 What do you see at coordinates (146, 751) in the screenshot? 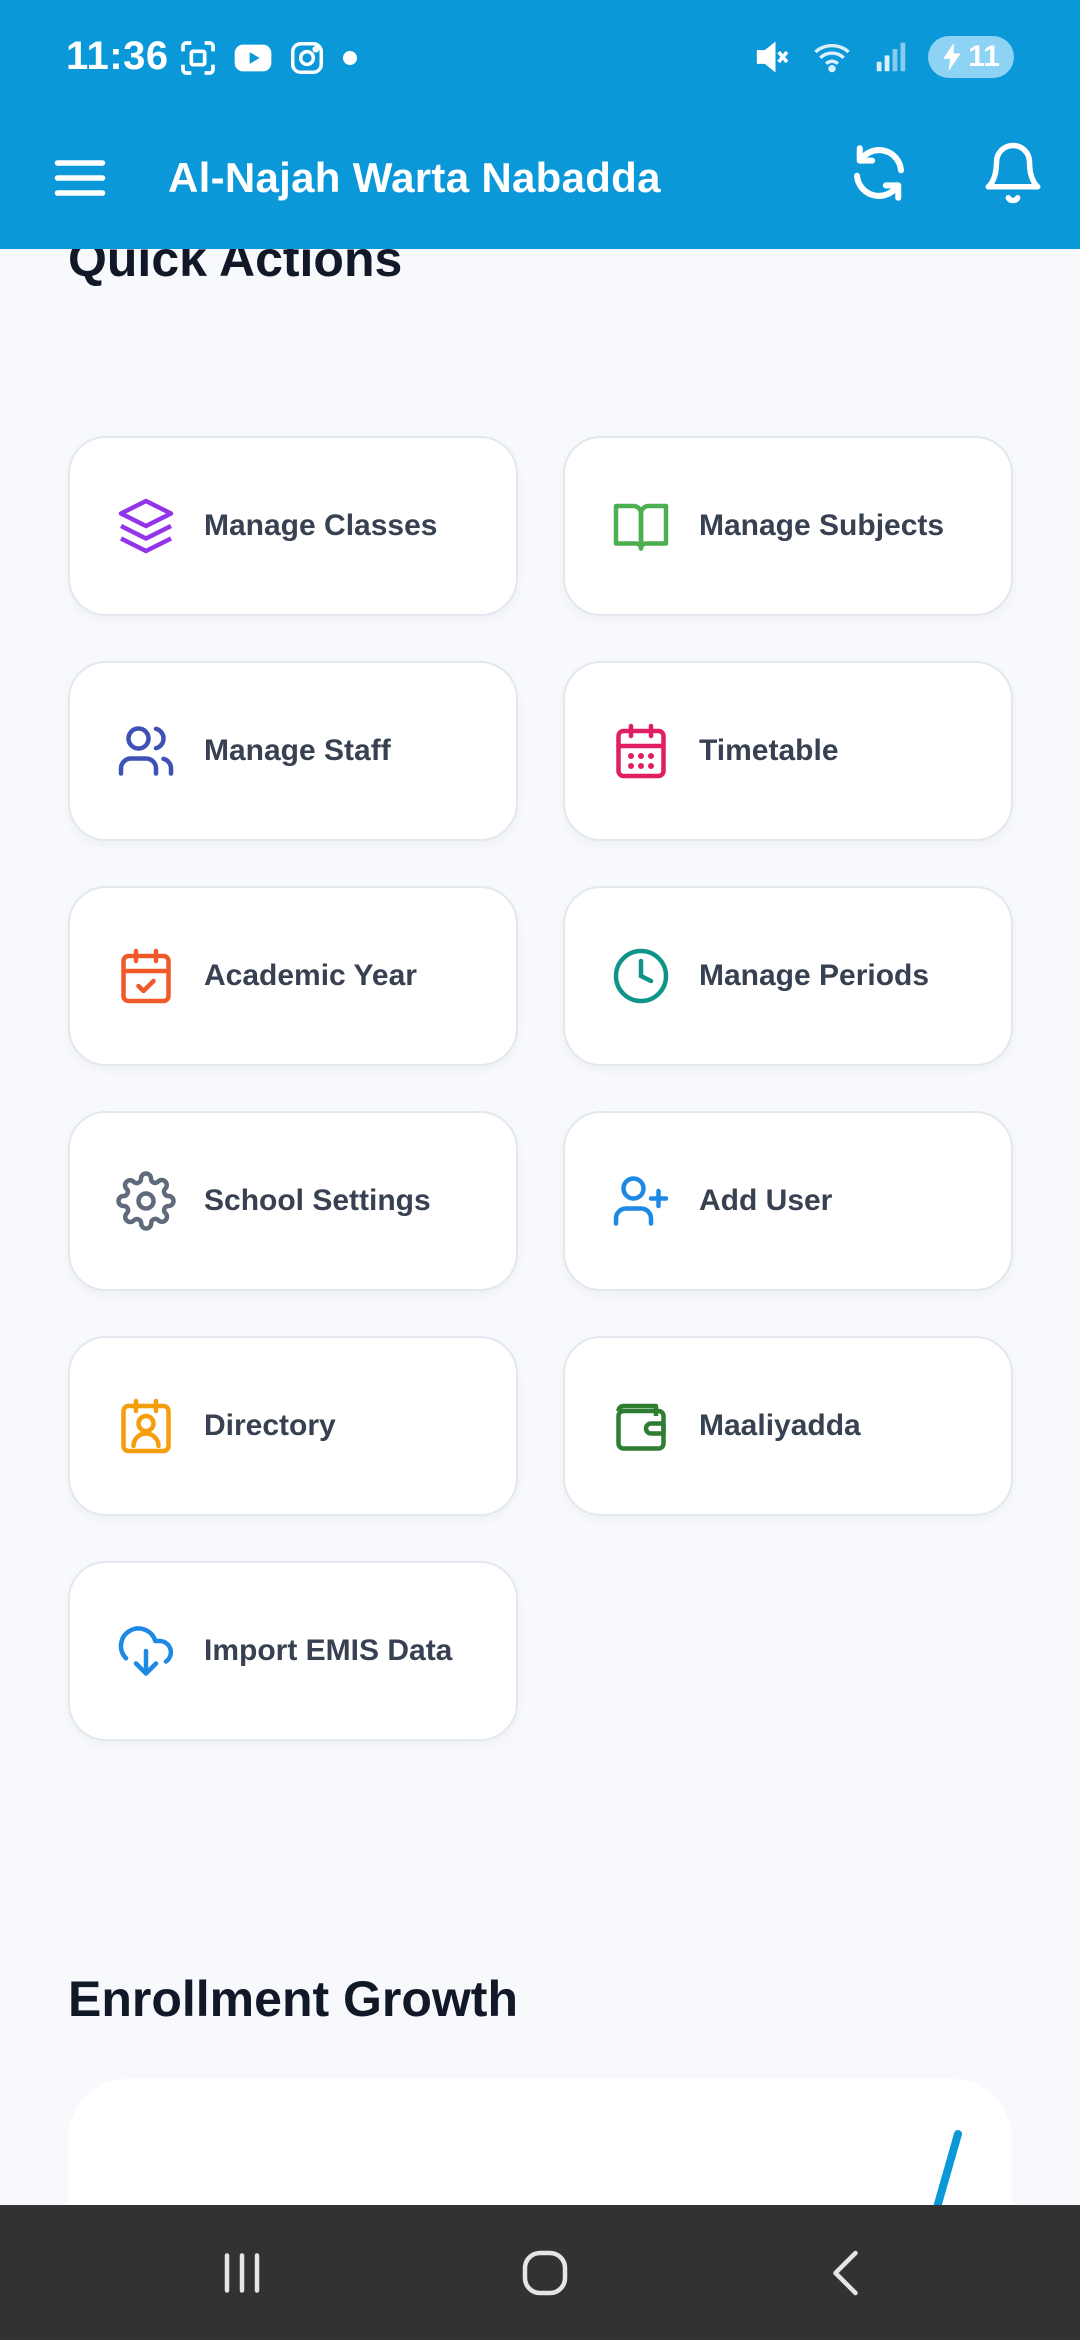
I see `users-icon` at bounding box center [146, 751].